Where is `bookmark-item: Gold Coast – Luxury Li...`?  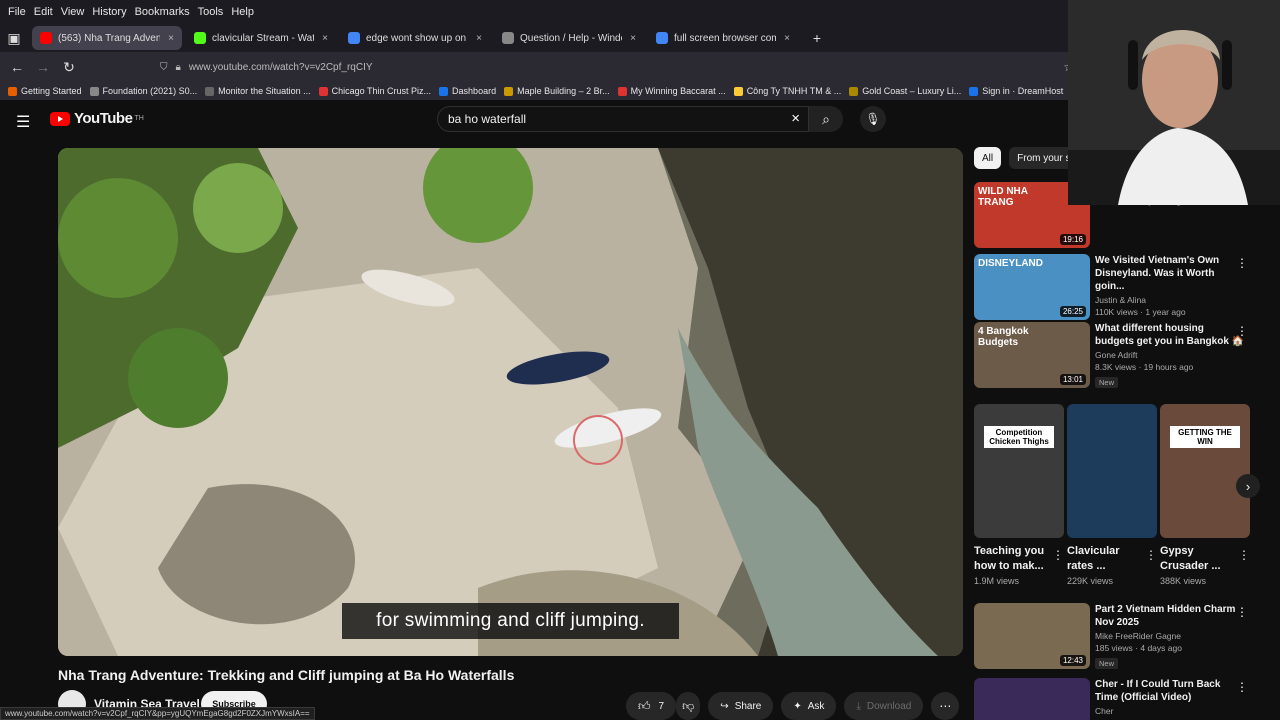
bookmark-item: Gold Coast – Luxury Li... is located at coordinates (905, 91).